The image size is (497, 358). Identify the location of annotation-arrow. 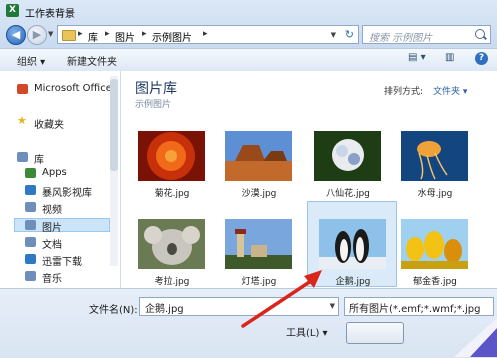
(281, 299).